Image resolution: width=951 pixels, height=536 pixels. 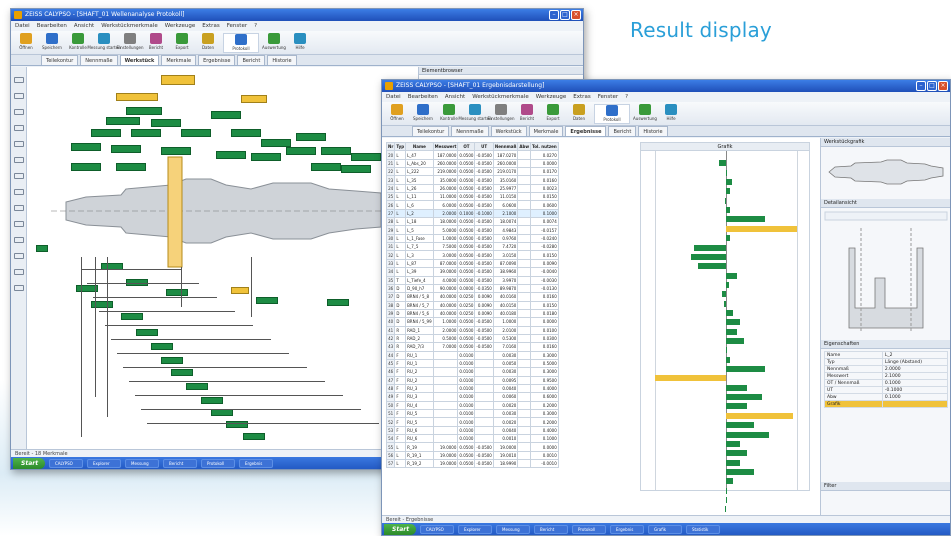 I want to click on table-row: 44 F RU_1 0.0100 0.0030 0.3000, so click(x=472, y=355).